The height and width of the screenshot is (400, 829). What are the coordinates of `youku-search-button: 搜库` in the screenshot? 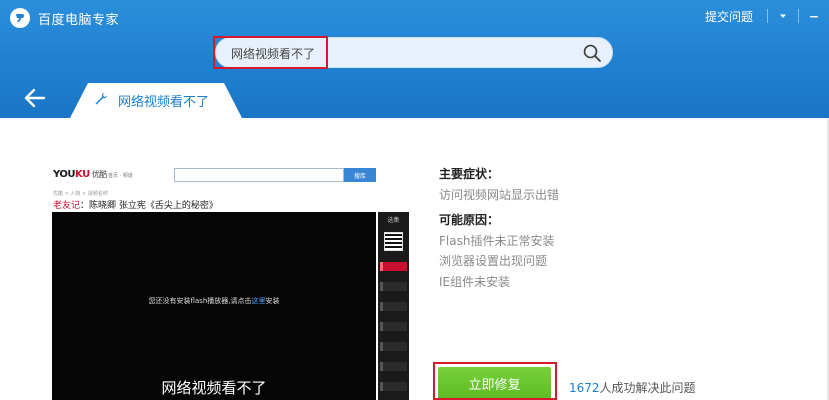 It's located at (360, 175).